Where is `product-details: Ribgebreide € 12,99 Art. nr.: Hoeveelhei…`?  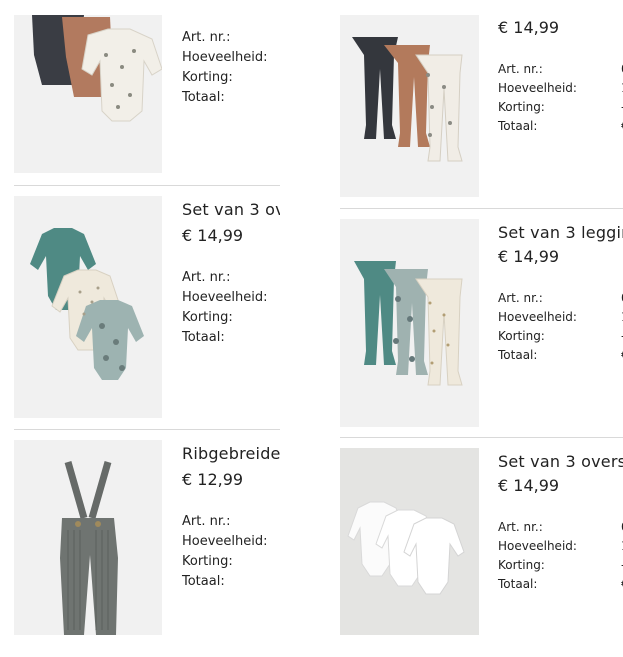 product-details: Ribgebreide € 12,99 Art. nr.: Hoeveelhei… is located at coordinates (231, 518).